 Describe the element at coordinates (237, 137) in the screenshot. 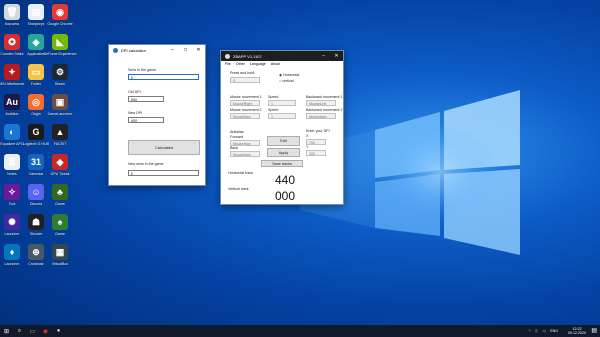

I see `forward-label: Forward` at that location.